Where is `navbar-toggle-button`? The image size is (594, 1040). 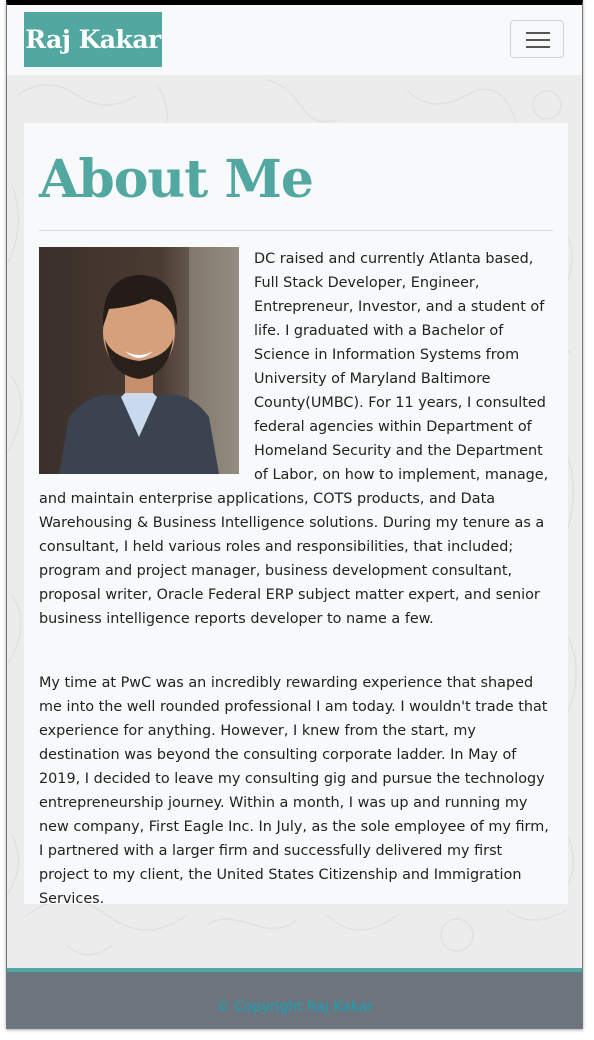 navbar-toggle-button is located at coordinates (537, 39).